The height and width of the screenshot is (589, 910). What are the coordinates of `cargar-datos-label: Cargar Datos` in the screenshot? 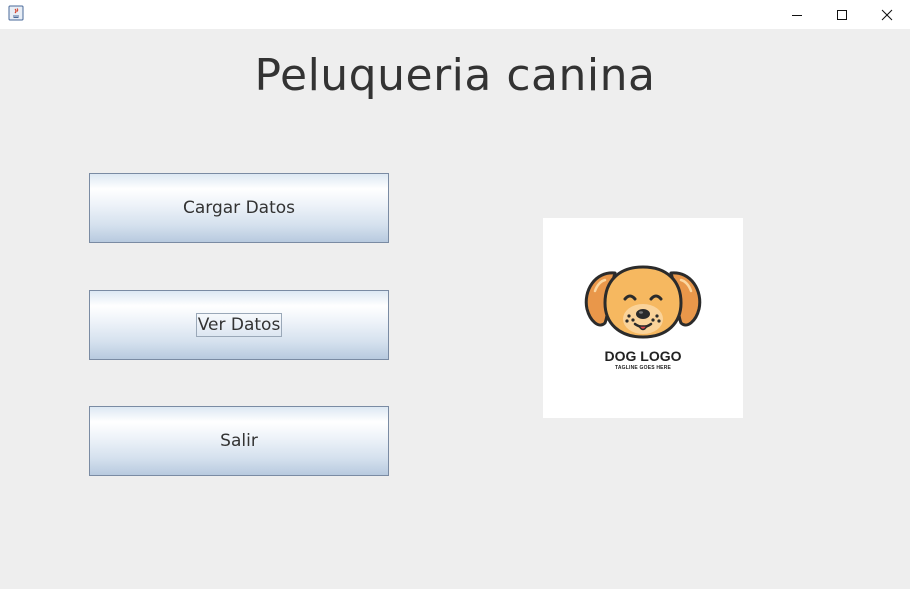 It's located at (238, 208).